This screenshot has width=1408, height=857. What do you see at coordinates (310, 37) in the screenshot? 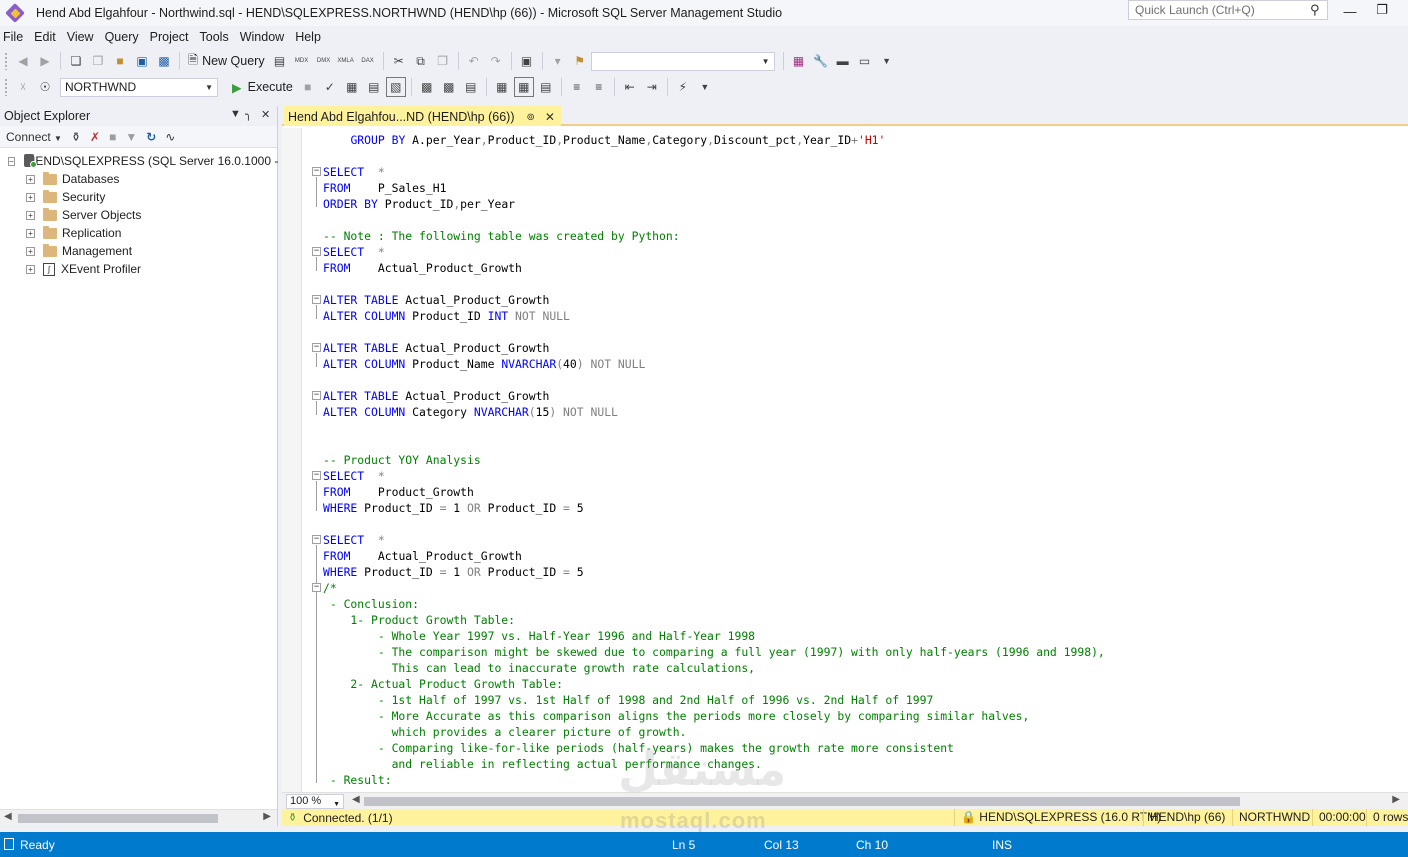
I see `menu-help: Help` at bounding box center [310, 37].